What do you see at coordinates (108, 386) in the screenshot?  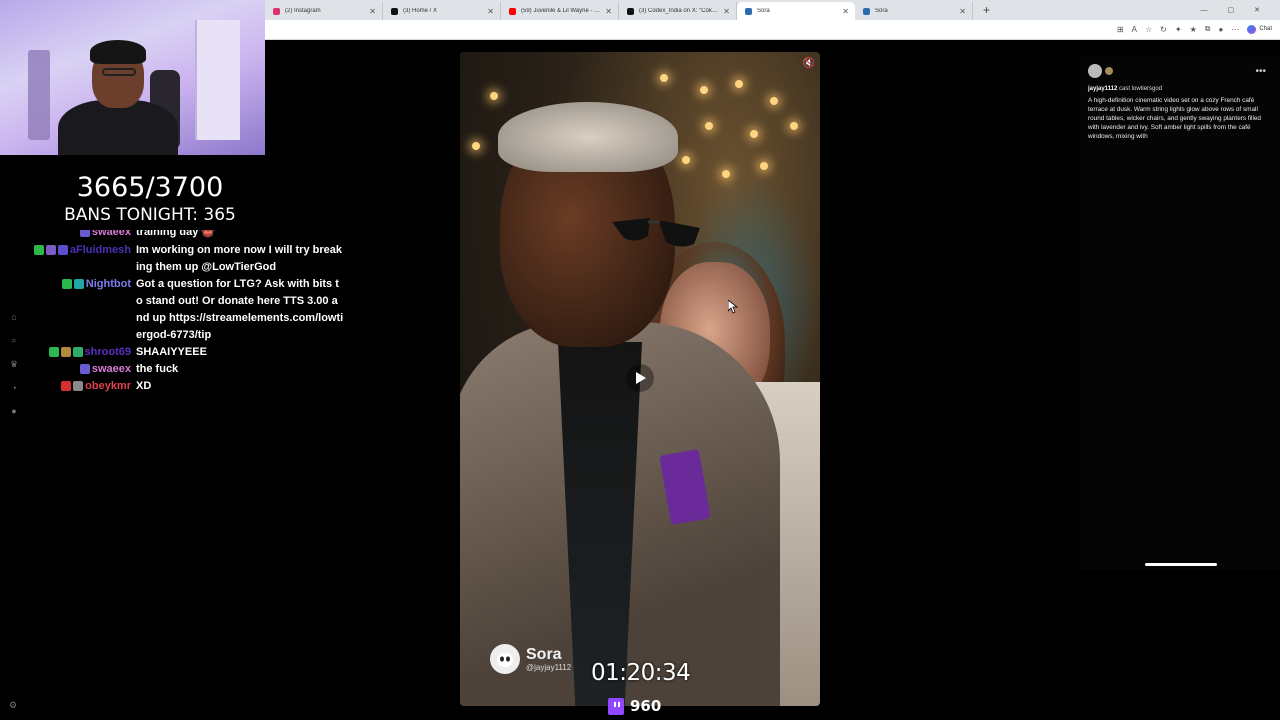 I see `chat-username: obeykmr` at bounding box center [108, 386].